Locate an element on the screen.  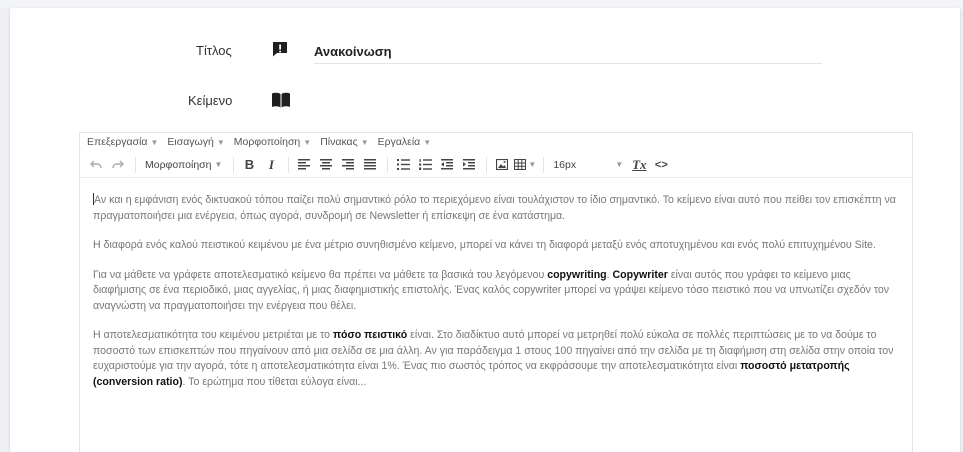
redo-icon is located at coordinates (118, 164).